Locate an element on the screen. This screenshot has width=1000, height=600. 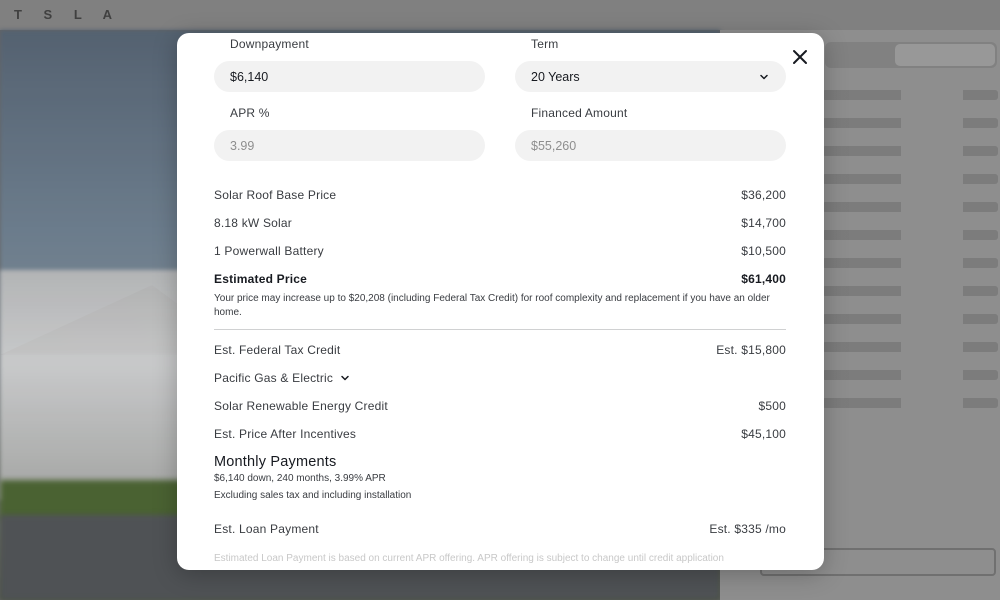
price-row: Solar Roof Base Price $36,200 is located at coordinates (500, 195).